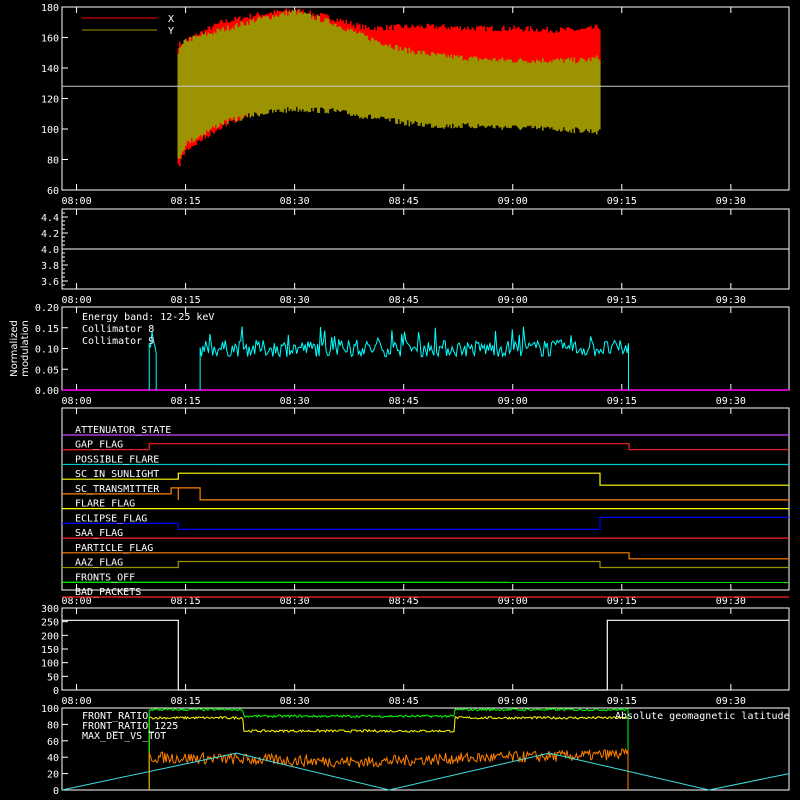  What do you see at coordinates (111, 518) in the screenshot?
I see `flag-label-eclipse-flag: ECLIPSE_FLAG` at bounding box center [111, 518].